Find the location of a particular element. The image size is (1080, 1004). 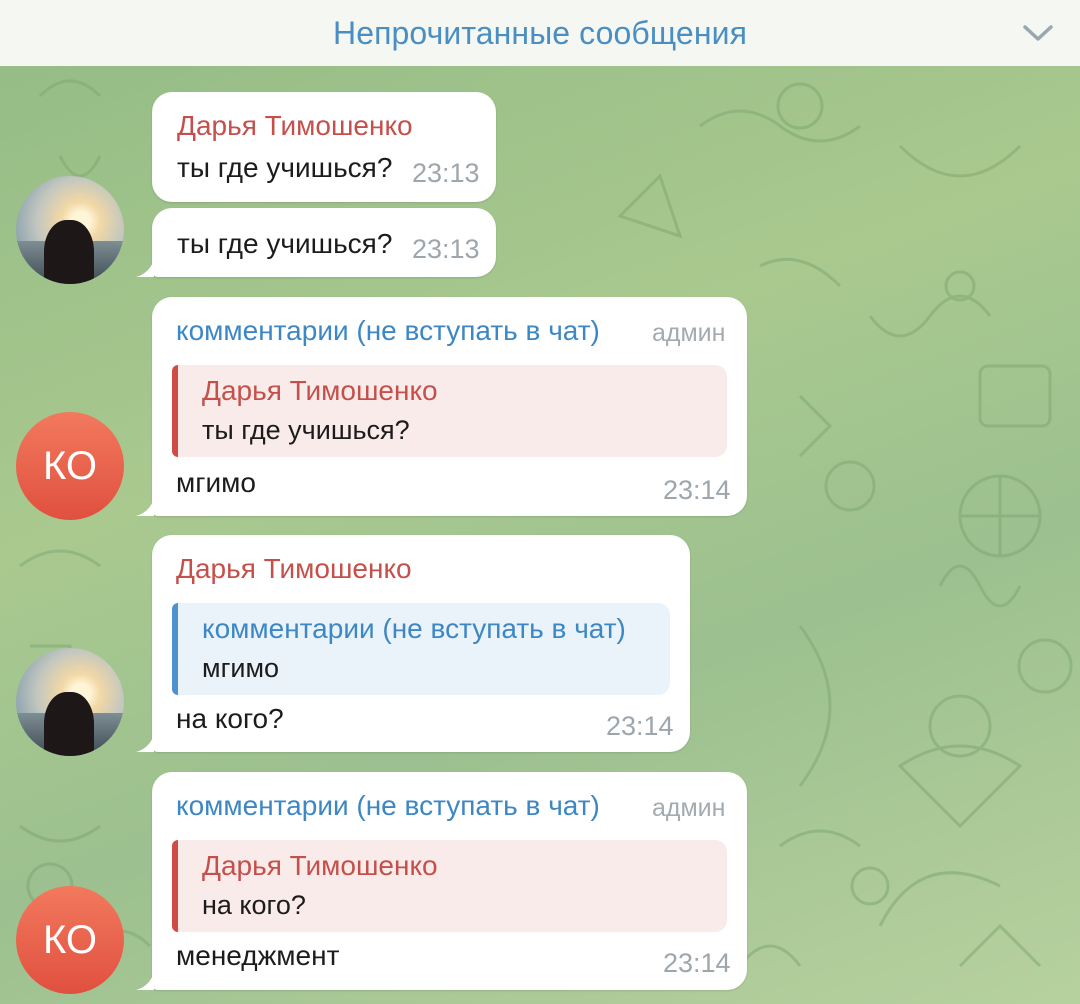

reply-quote: Дарья Тимошенко ты где учишься? is located at coordinates (449, 411).